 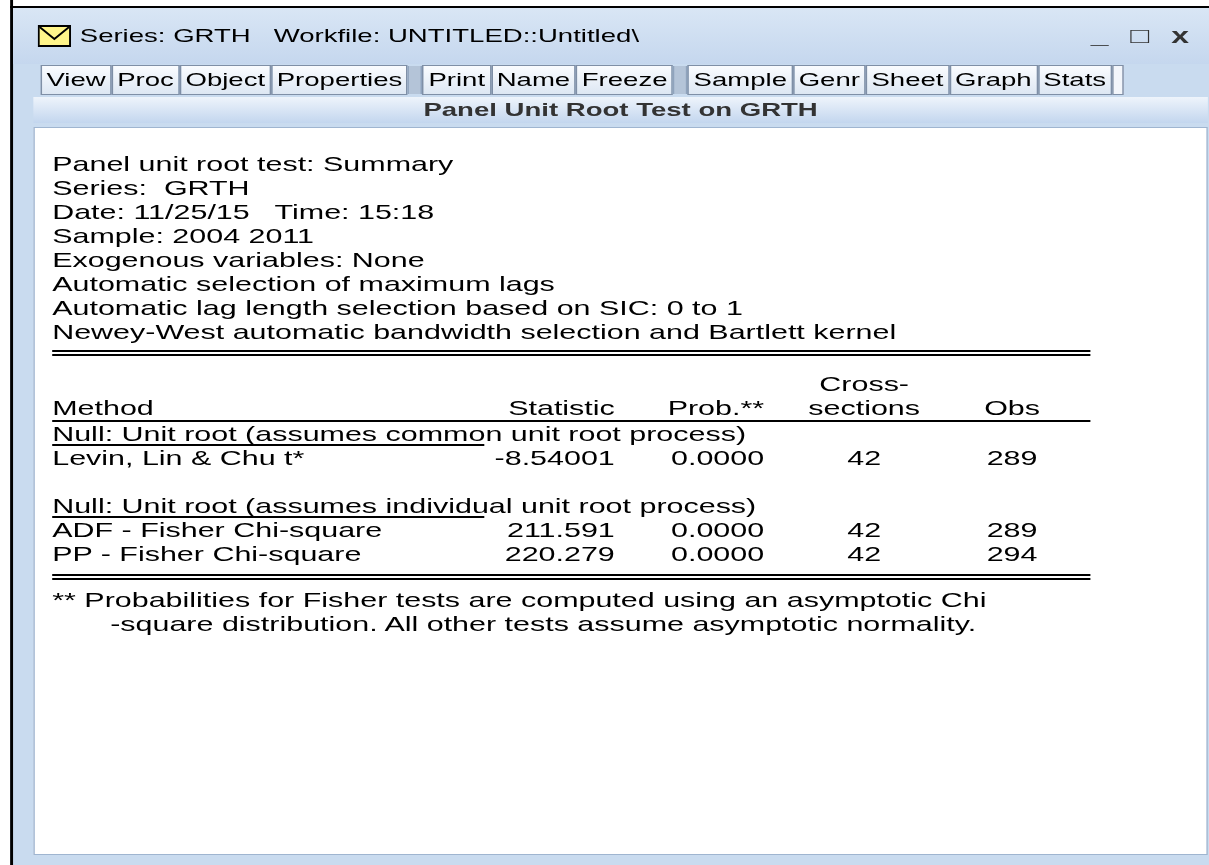 I want to click on table-cell: PP - Fisher Chi-square, so click(x=207, y=553).